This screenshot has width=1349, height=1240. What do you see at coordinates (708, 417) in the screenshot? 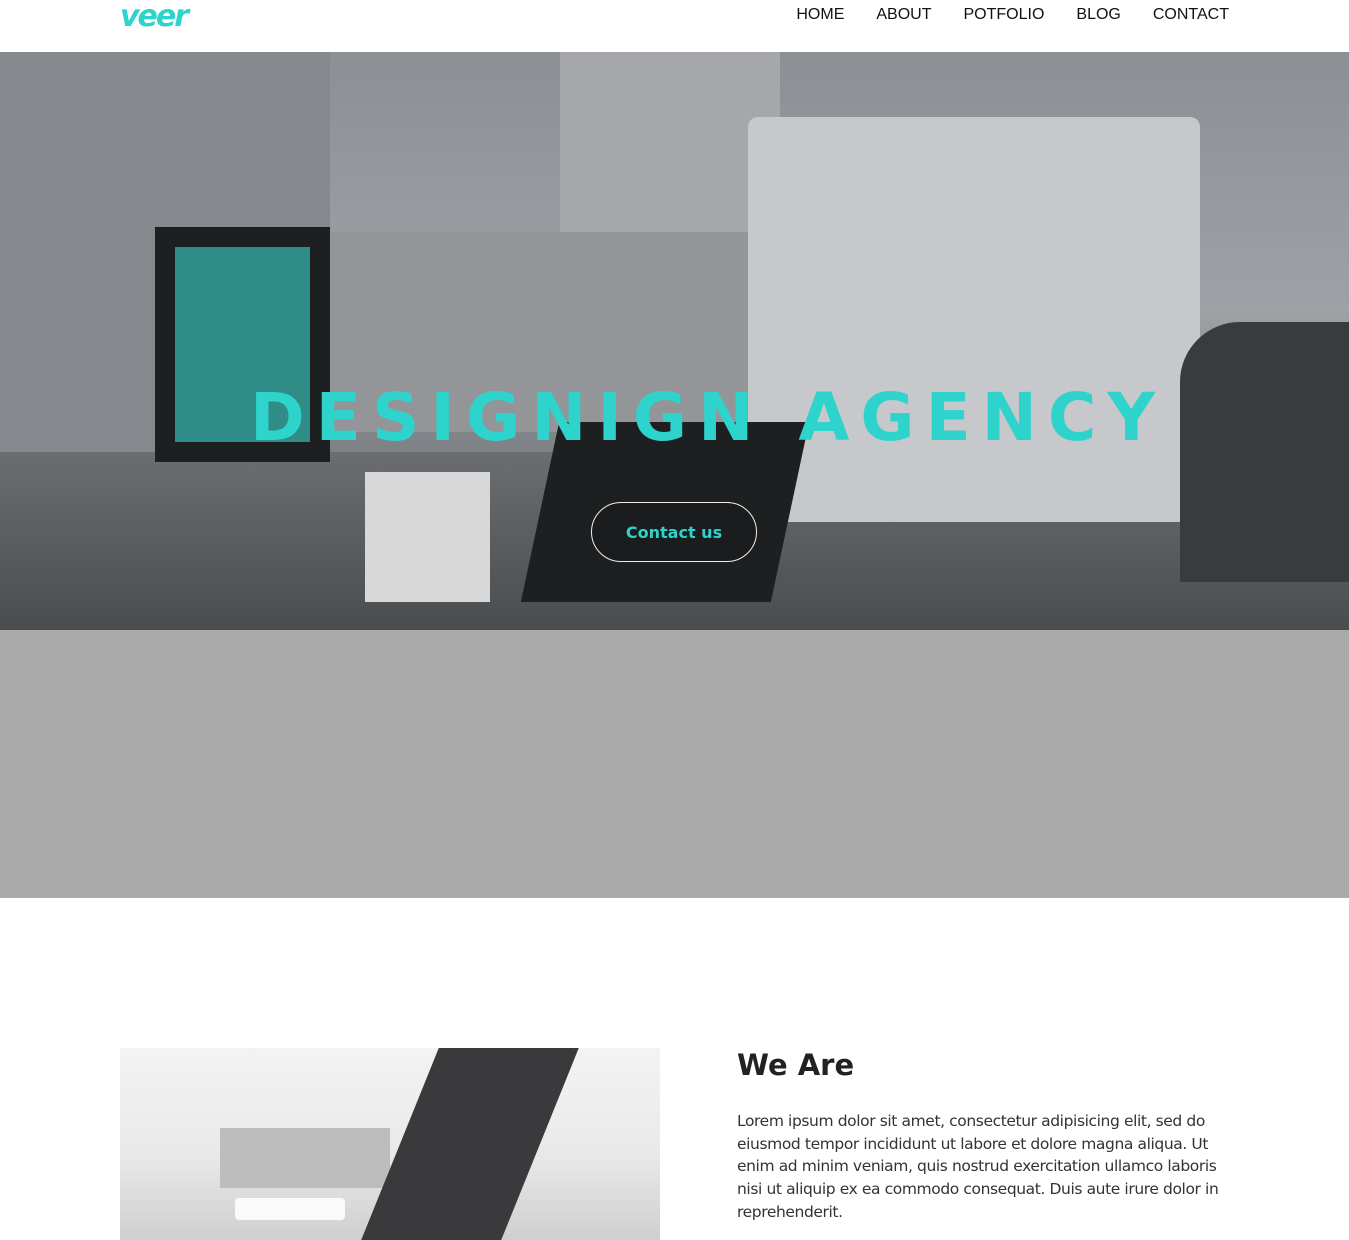
I see `hero-title: DESIGNIGN AGENCY` at bounding box center [708, 417].